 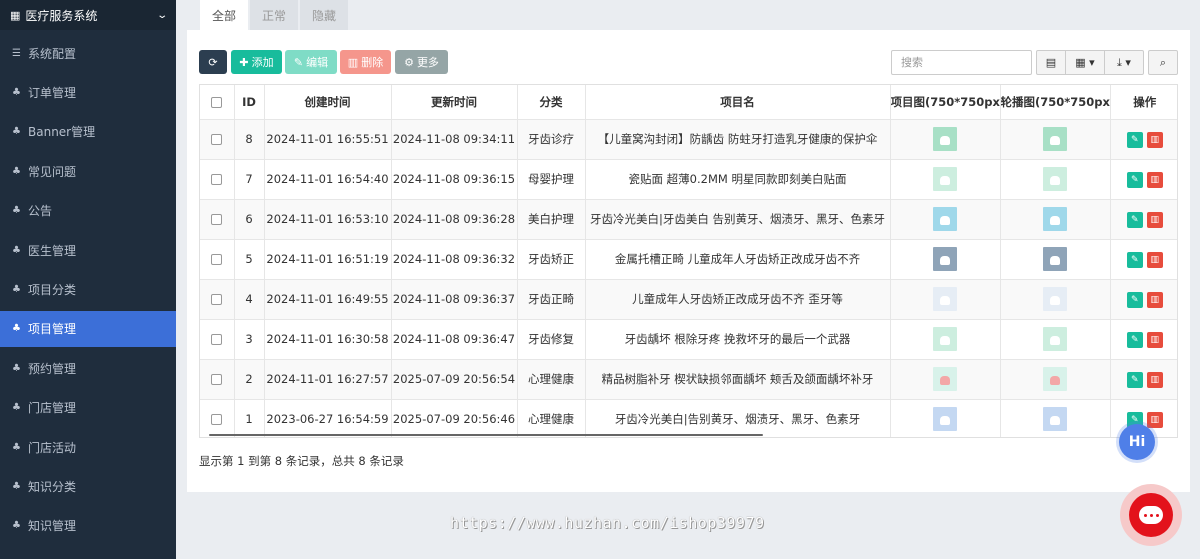 I want to click on more-button: ⚙ 更多, so click(x=421, y=62).